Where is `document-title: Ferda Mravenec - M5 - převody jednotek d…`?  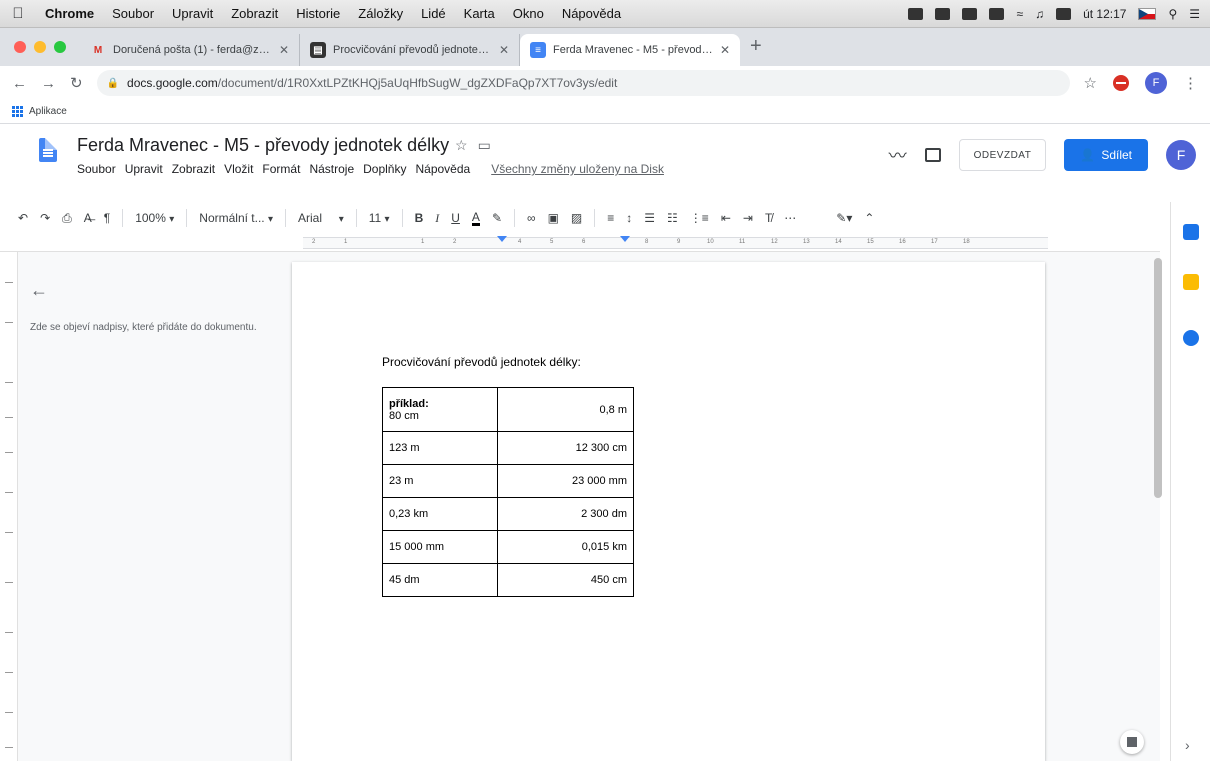 document-title: Ferda Mravenec - M5 - převody jednotek d… is located at coordinates (263, 145).